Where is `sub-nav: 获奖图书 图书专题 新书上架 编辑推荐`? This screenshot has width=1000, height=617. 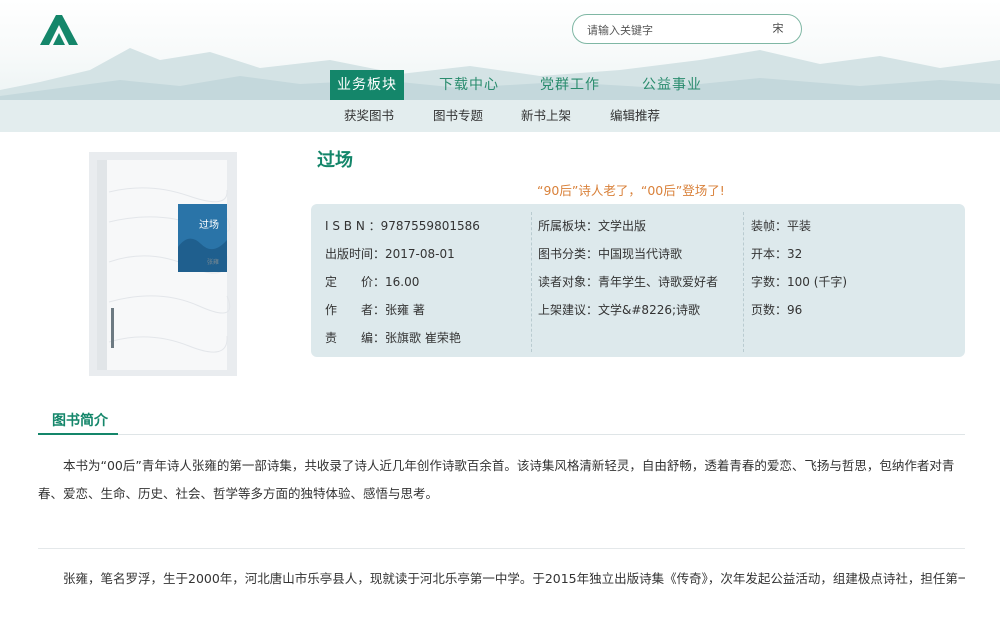
sub-nav: 获奖图书 图书专题 新书上架 编辑推荐 is located at coordinates (500, 116).